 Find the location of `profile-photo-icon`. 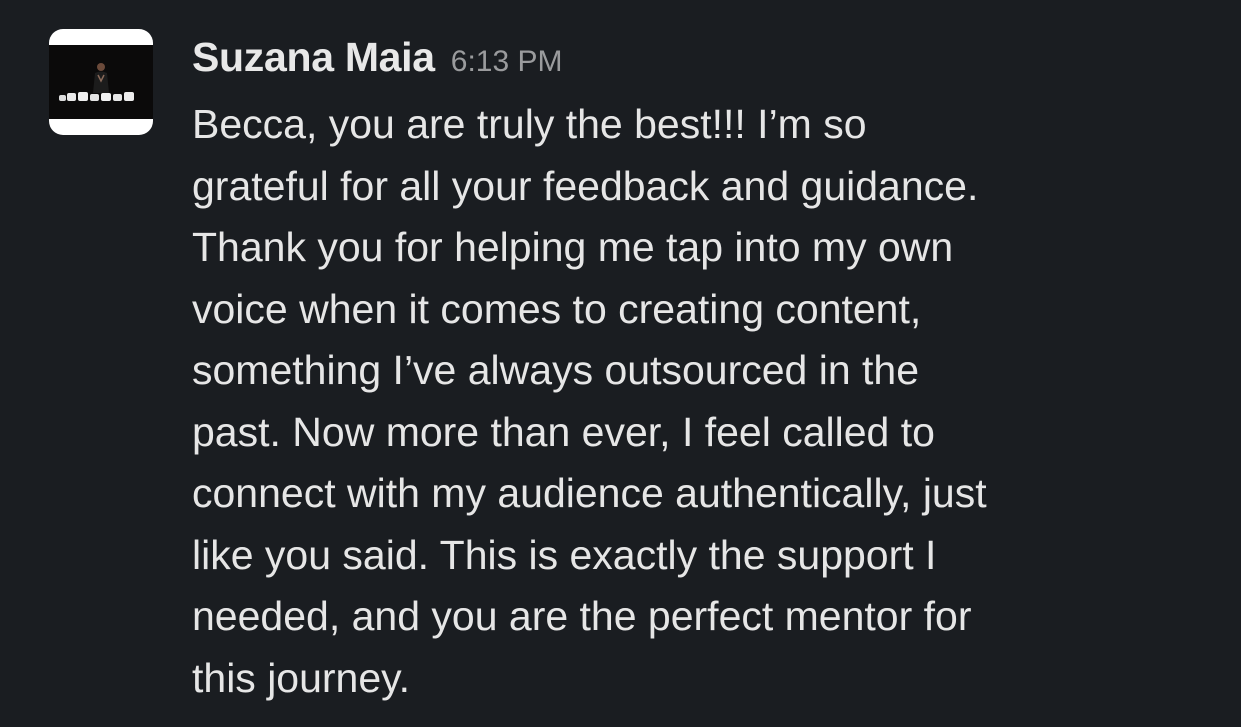

profile-photo-icon is located at coordinates (101, 82).